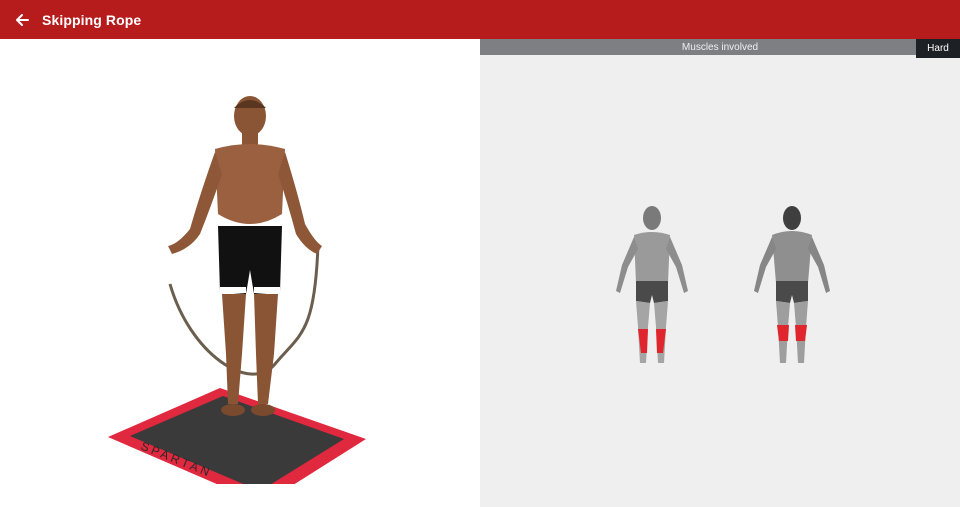 This screenshot has height=507, width=960. What do you see at coordinates (92, 19) in the screenshot?
I see `page-title: Skipping Rope` at bounding box center [92, 19].